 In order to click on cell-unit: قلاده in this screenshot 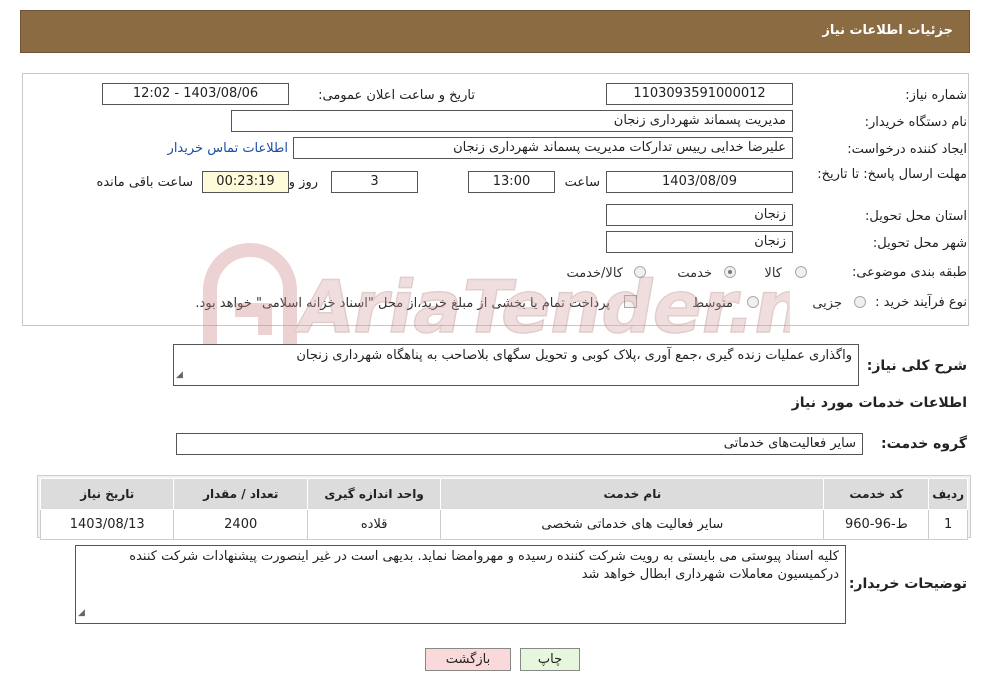, I will do `click(374, 524)`.